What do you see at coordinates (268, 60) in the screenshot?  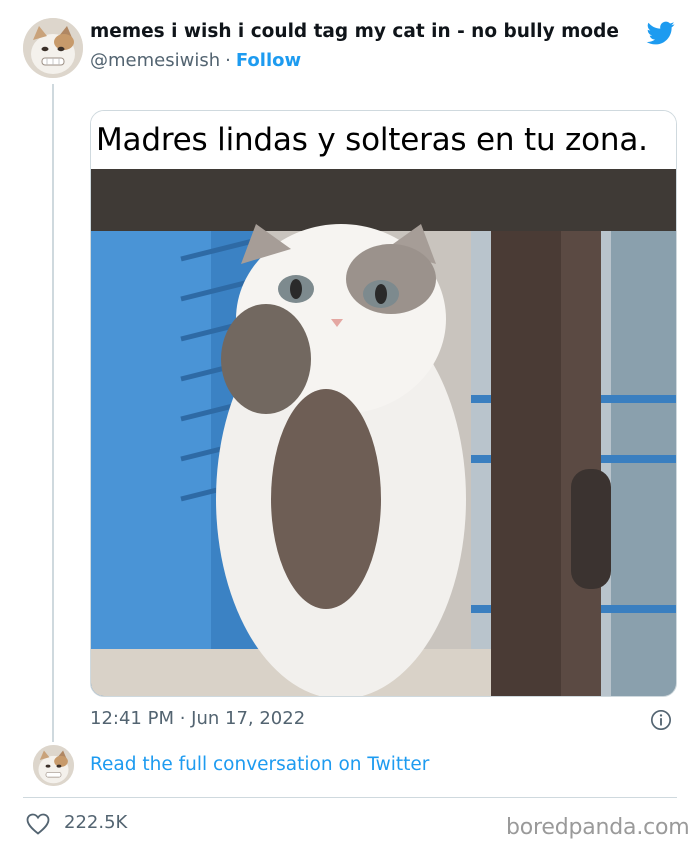 I see `follow-button: Follow` at bounding box center [268, 60].